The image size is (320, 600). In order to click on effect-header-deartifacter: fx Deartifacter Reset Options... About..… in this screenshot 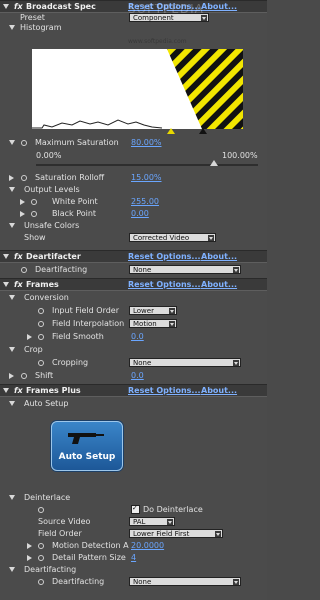, I will do `click(133, 256)`.